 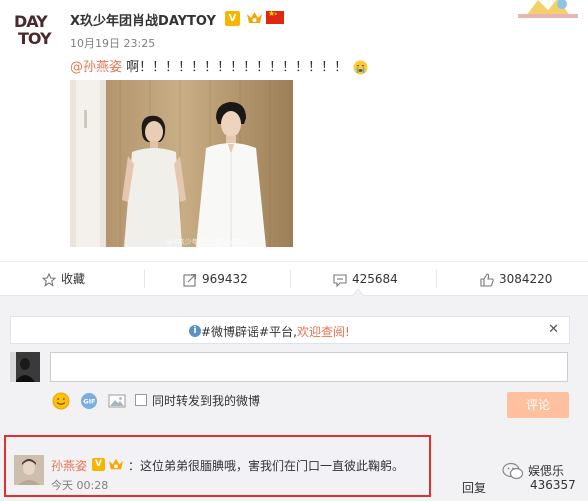 I want to click on commenter-name: 孙燕姿, so click(x=69, y=465).